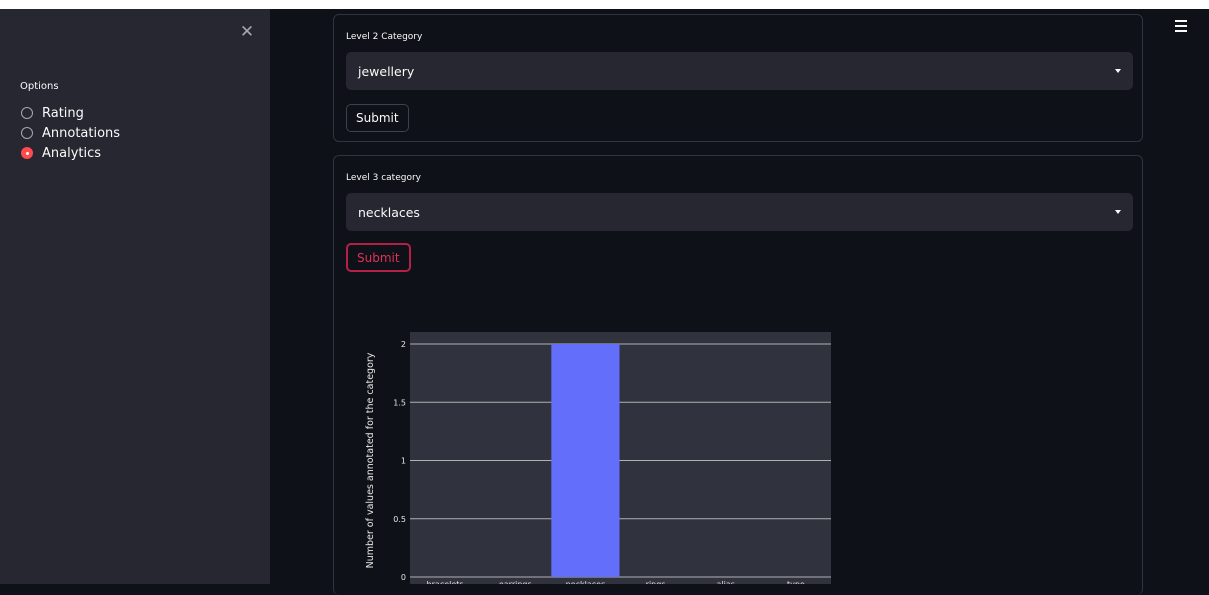 The height and width of the screenshot is (595, 1209). What do you see at coordinates (656, 582) in the screenshot?
I see `x-tick-label: rings` at bounding box center [656, 582].